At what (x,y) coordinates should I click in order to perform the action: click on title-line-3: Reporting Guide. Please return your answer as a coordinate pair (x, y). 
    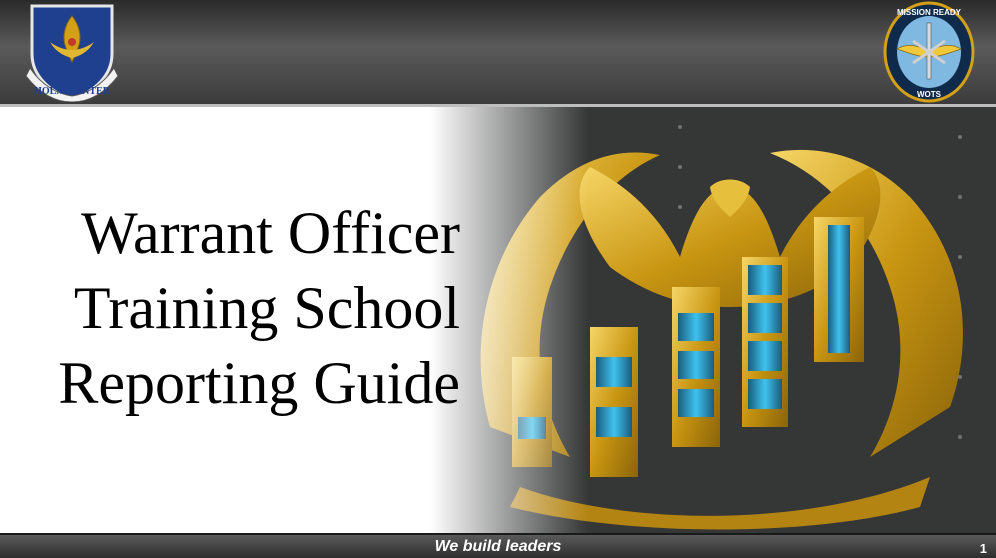
    Looking at the image, I should click on (259, 383).